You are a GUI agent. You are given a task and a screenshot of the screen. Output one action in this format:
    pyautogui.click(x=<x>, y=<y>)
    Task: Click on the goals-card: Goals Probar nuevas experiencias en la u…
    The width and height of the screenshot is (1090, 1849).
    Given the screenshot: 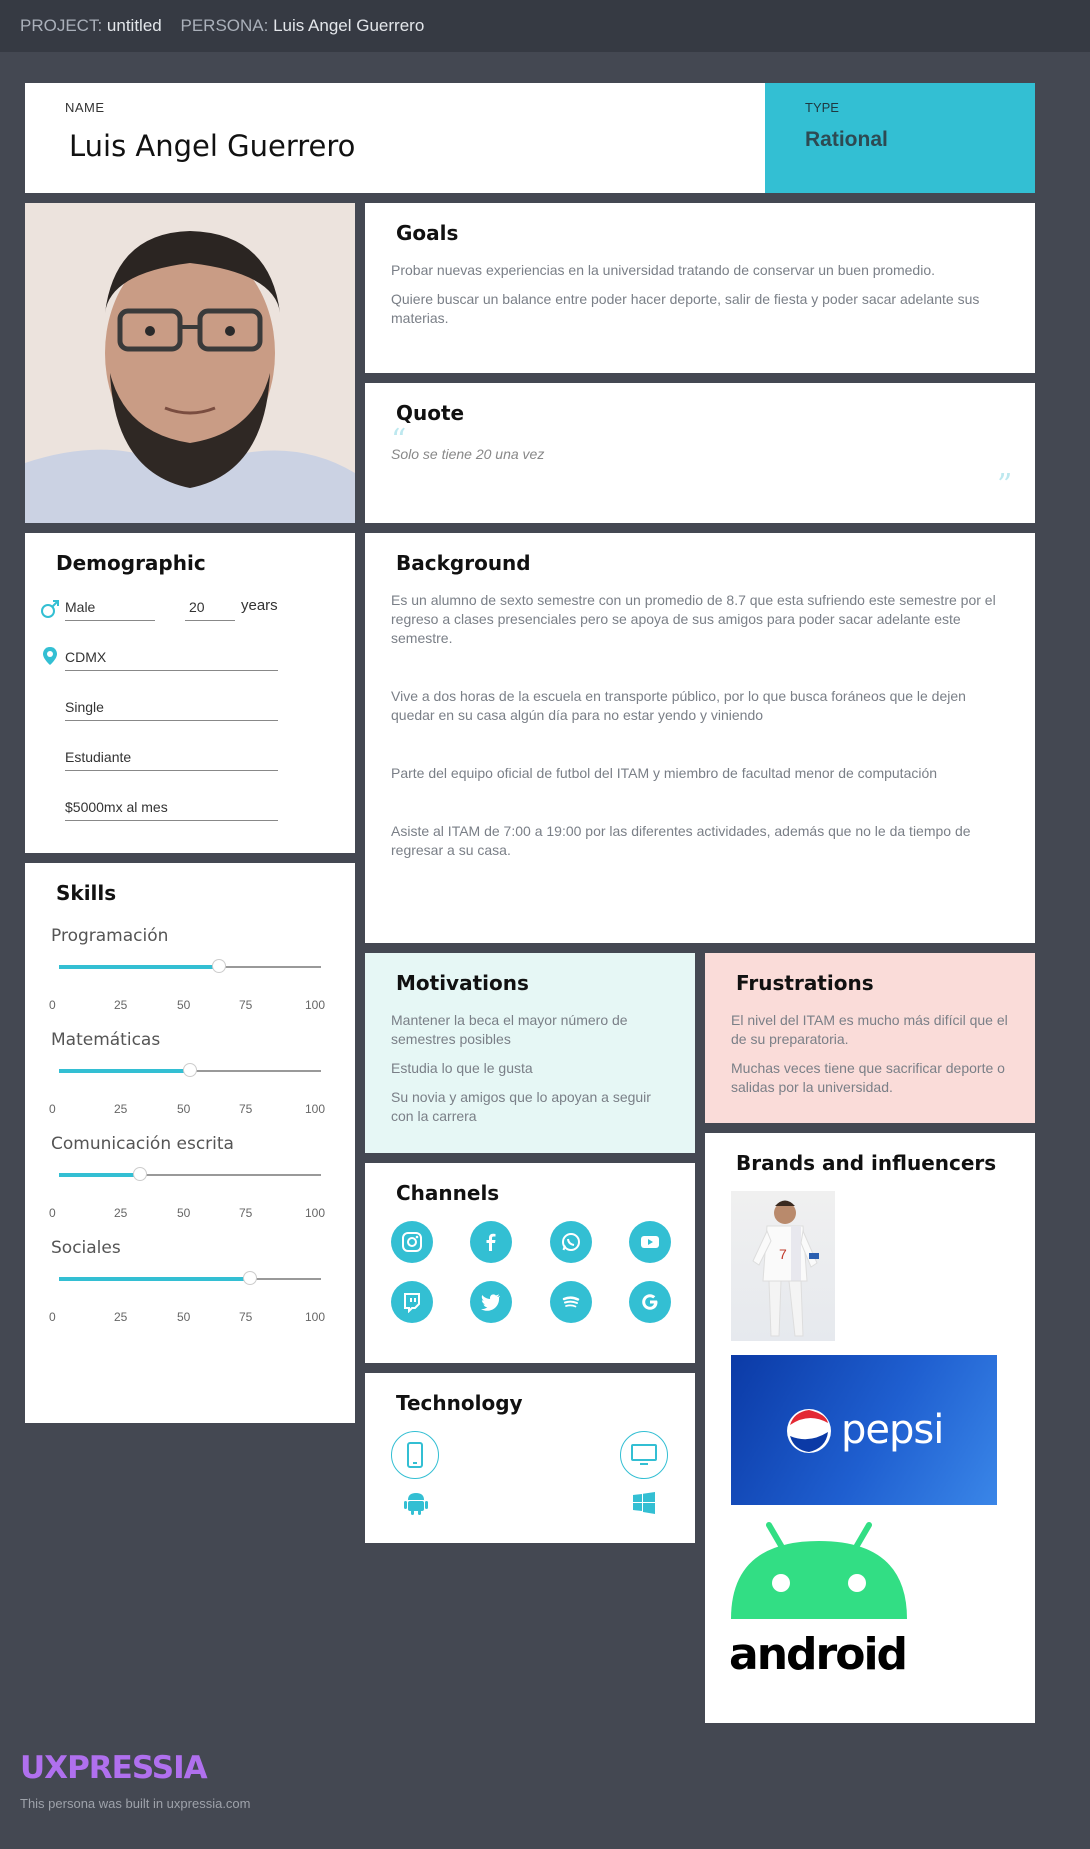 What is the action you would take?
    pyautogui.click(x=700, y=288)
    